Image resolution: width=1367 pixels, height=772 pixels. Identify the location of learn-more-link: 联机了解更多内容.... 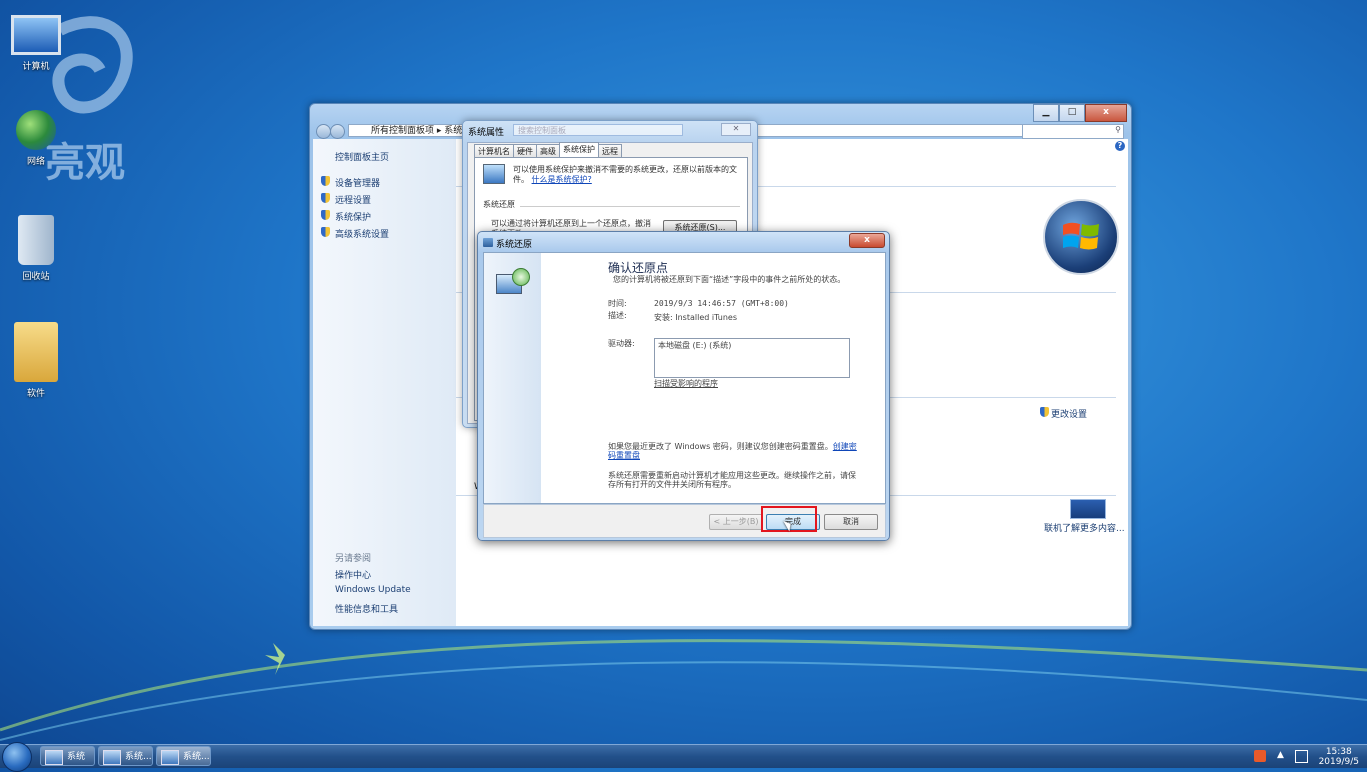
(1084, 527).